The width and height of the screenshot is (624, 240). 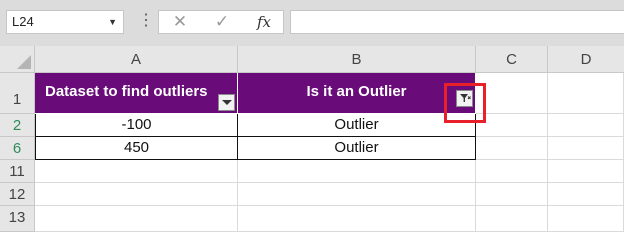 I want to click on cell-c6, so click(x=512, y=148).